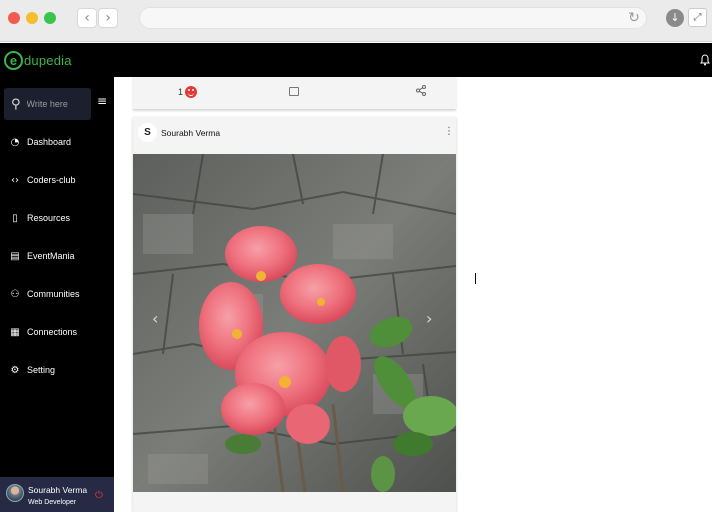  What do you see at coordinates (15, 142) in the screenshot?
I see `dashboard-icon: ◔` at bounding box center [15, 142].